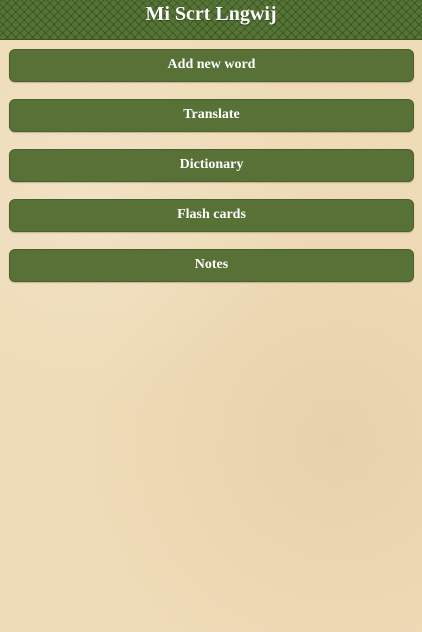 Image resolution: width=422 pixels, height=632 pixels. I want to click on flash-cards-button: Flash cards, so click(211, 215).